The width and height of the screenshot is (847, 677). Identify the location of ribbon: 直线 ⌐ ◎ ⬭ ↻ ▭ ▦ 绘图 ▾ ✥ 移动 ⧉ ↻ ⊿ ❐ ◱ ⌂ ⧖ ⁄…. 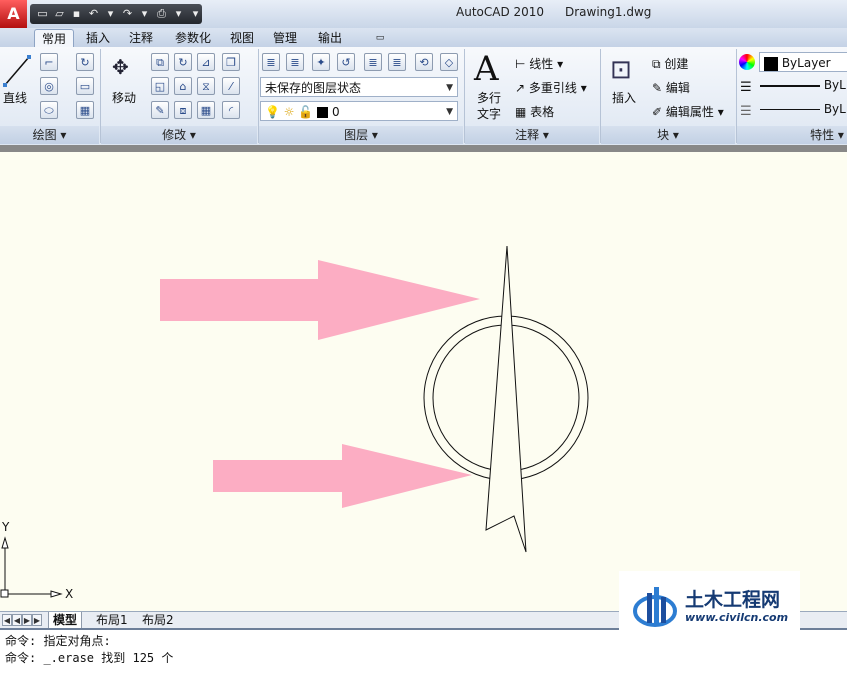
(423, 96).